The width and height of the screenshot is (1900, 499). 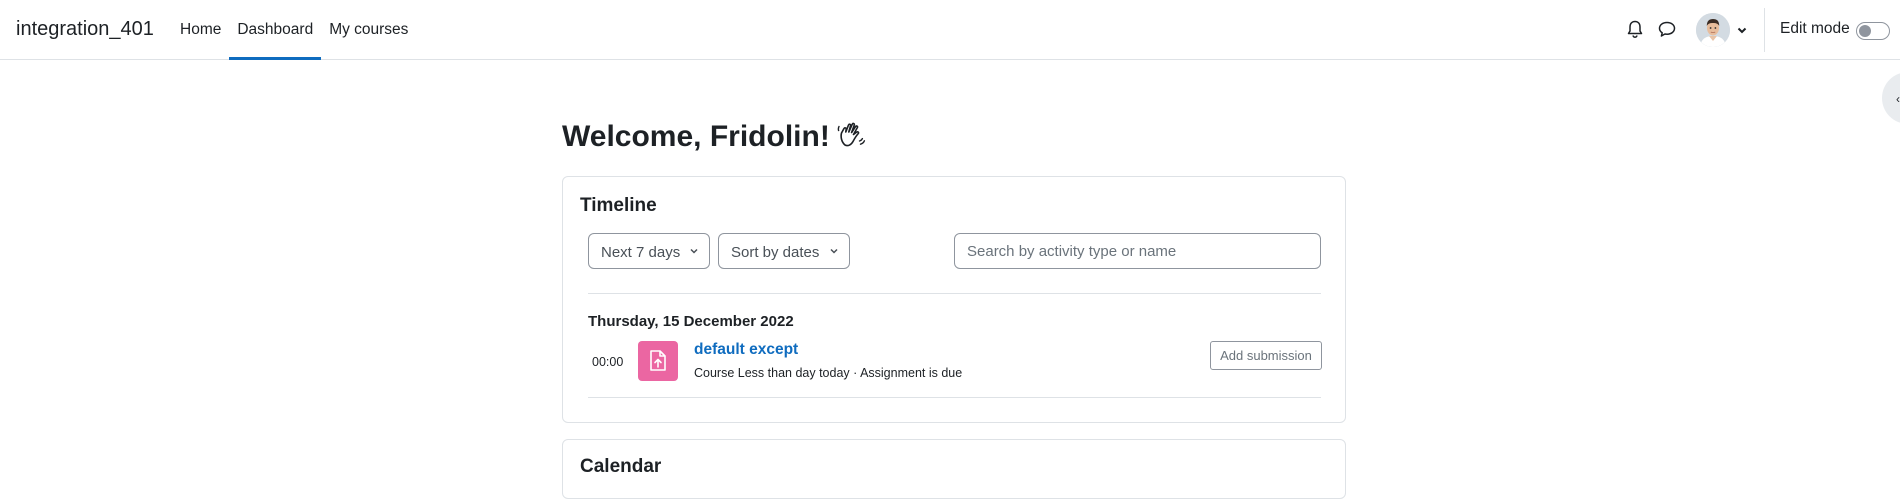 What do you see at coordinates (954, 469) in the screenshot?
I see `calendar-block: Calendar` at bounding box center [954, 469].